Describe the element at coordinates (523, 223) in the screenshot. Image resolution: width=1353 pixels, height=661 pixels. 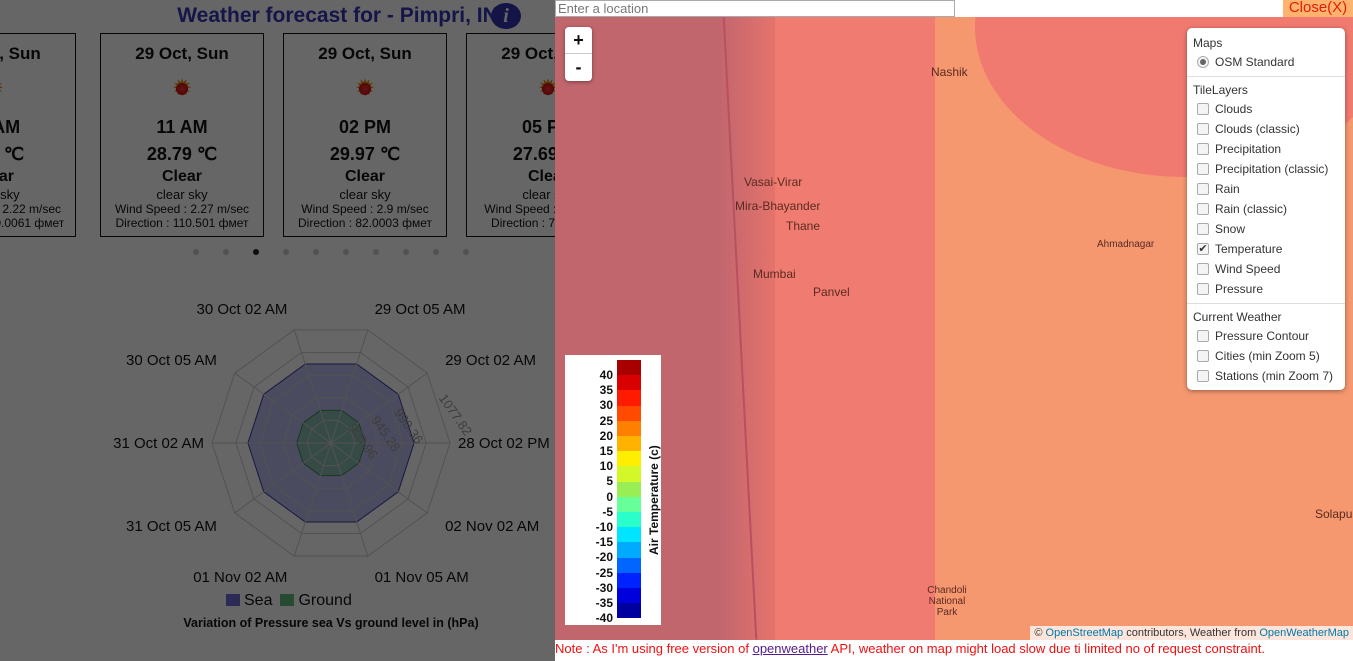
I see `card-dir: Direction : 75.5 фмет` at that location.